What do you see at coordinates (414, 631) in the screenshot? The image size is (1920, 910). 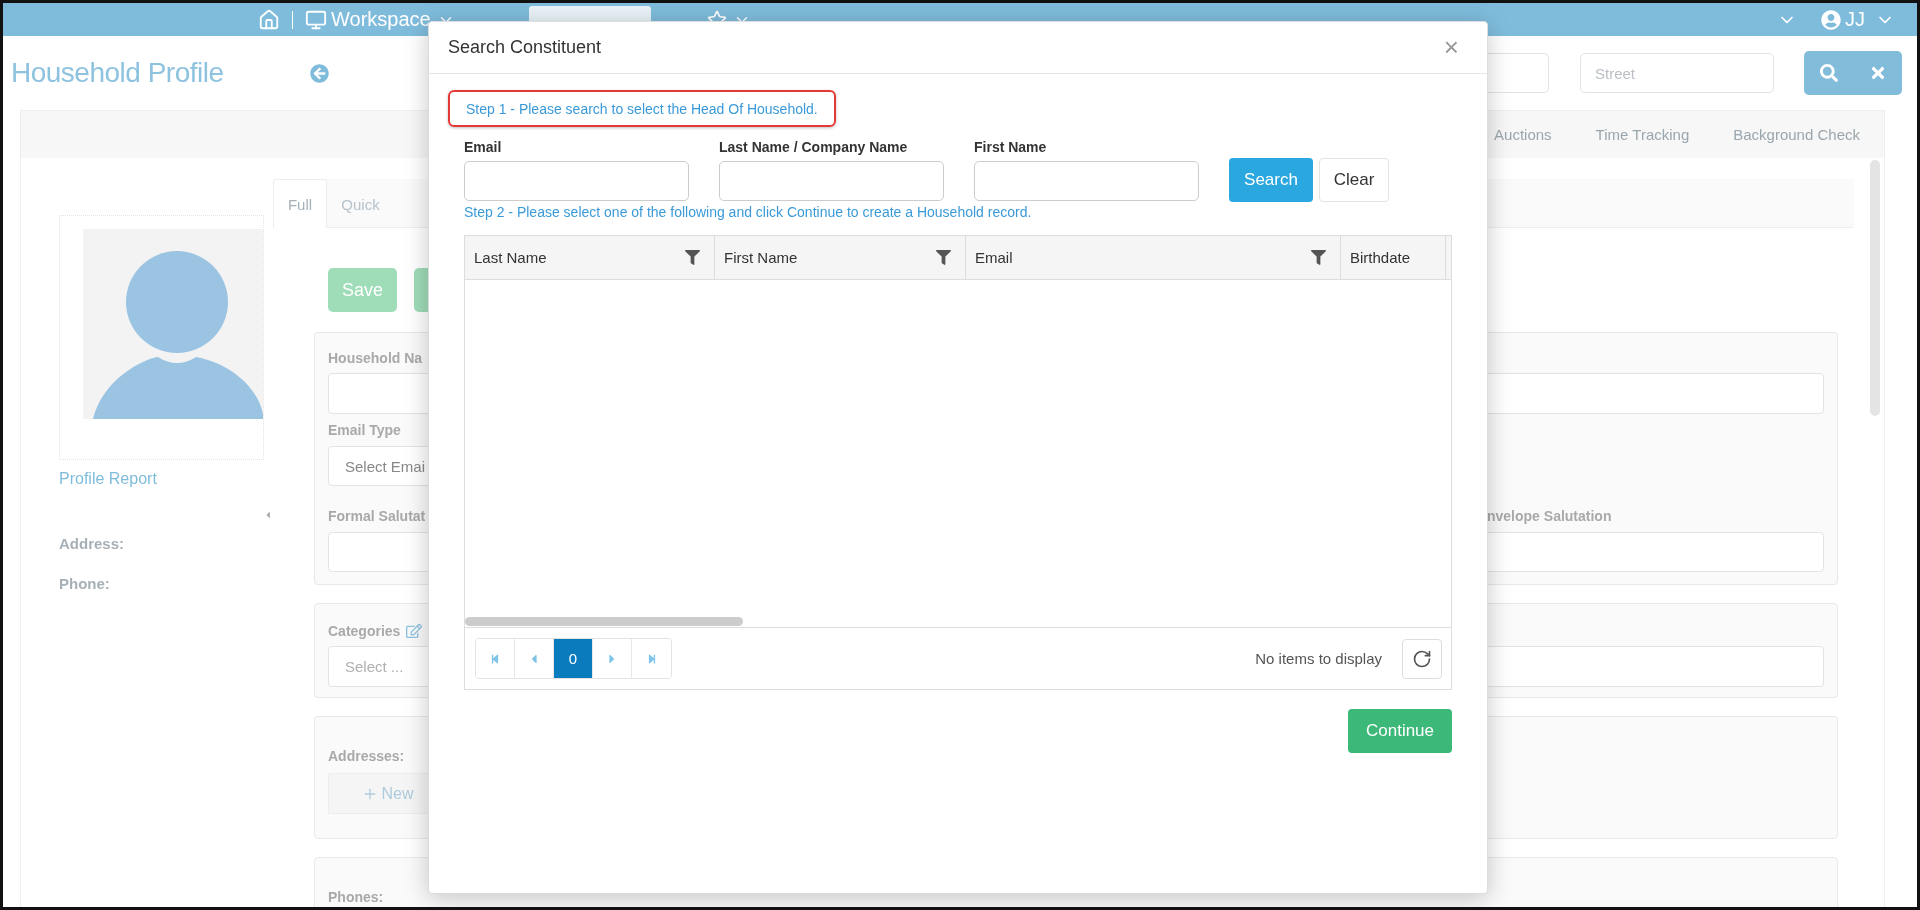 I see `edit-icon` at bounding box center [414, 631].